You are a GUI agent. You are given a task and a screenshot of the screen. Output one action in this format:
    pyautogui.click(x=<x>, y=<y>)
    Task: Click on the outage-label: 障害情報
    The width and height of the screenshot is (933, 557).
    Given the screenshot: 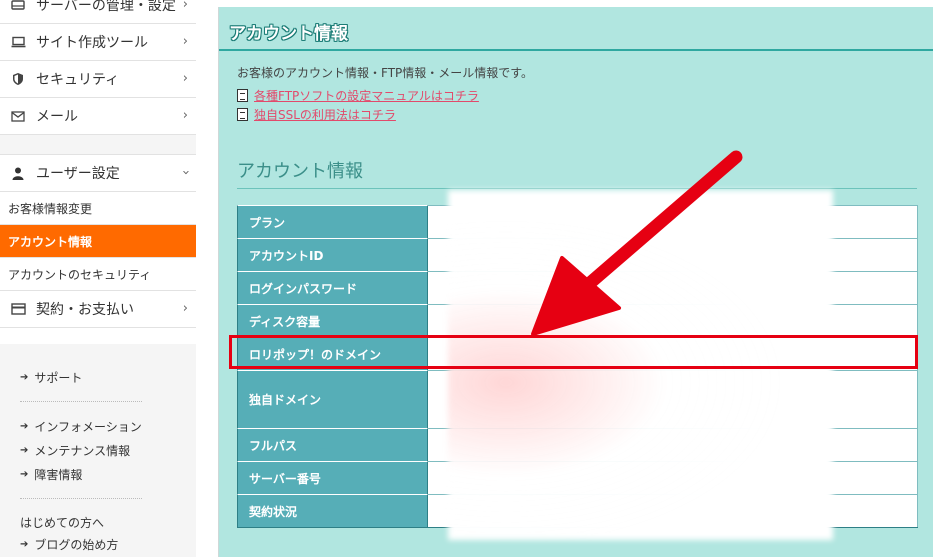 What is the action you would take?
    pyautogui.click(x=58, y=475)
    